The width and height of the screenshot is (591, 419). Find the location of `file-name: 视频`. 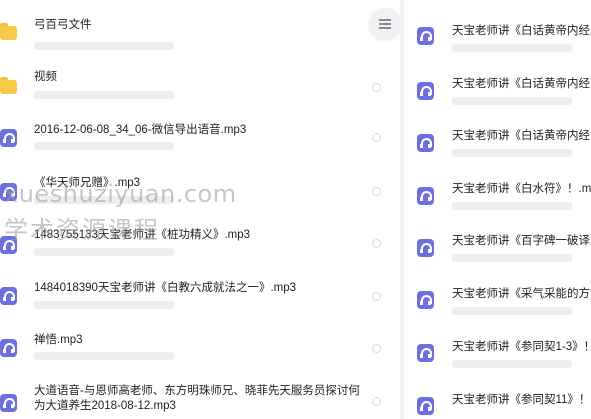

file-name: 视频 is located at coordinates (45, 77).